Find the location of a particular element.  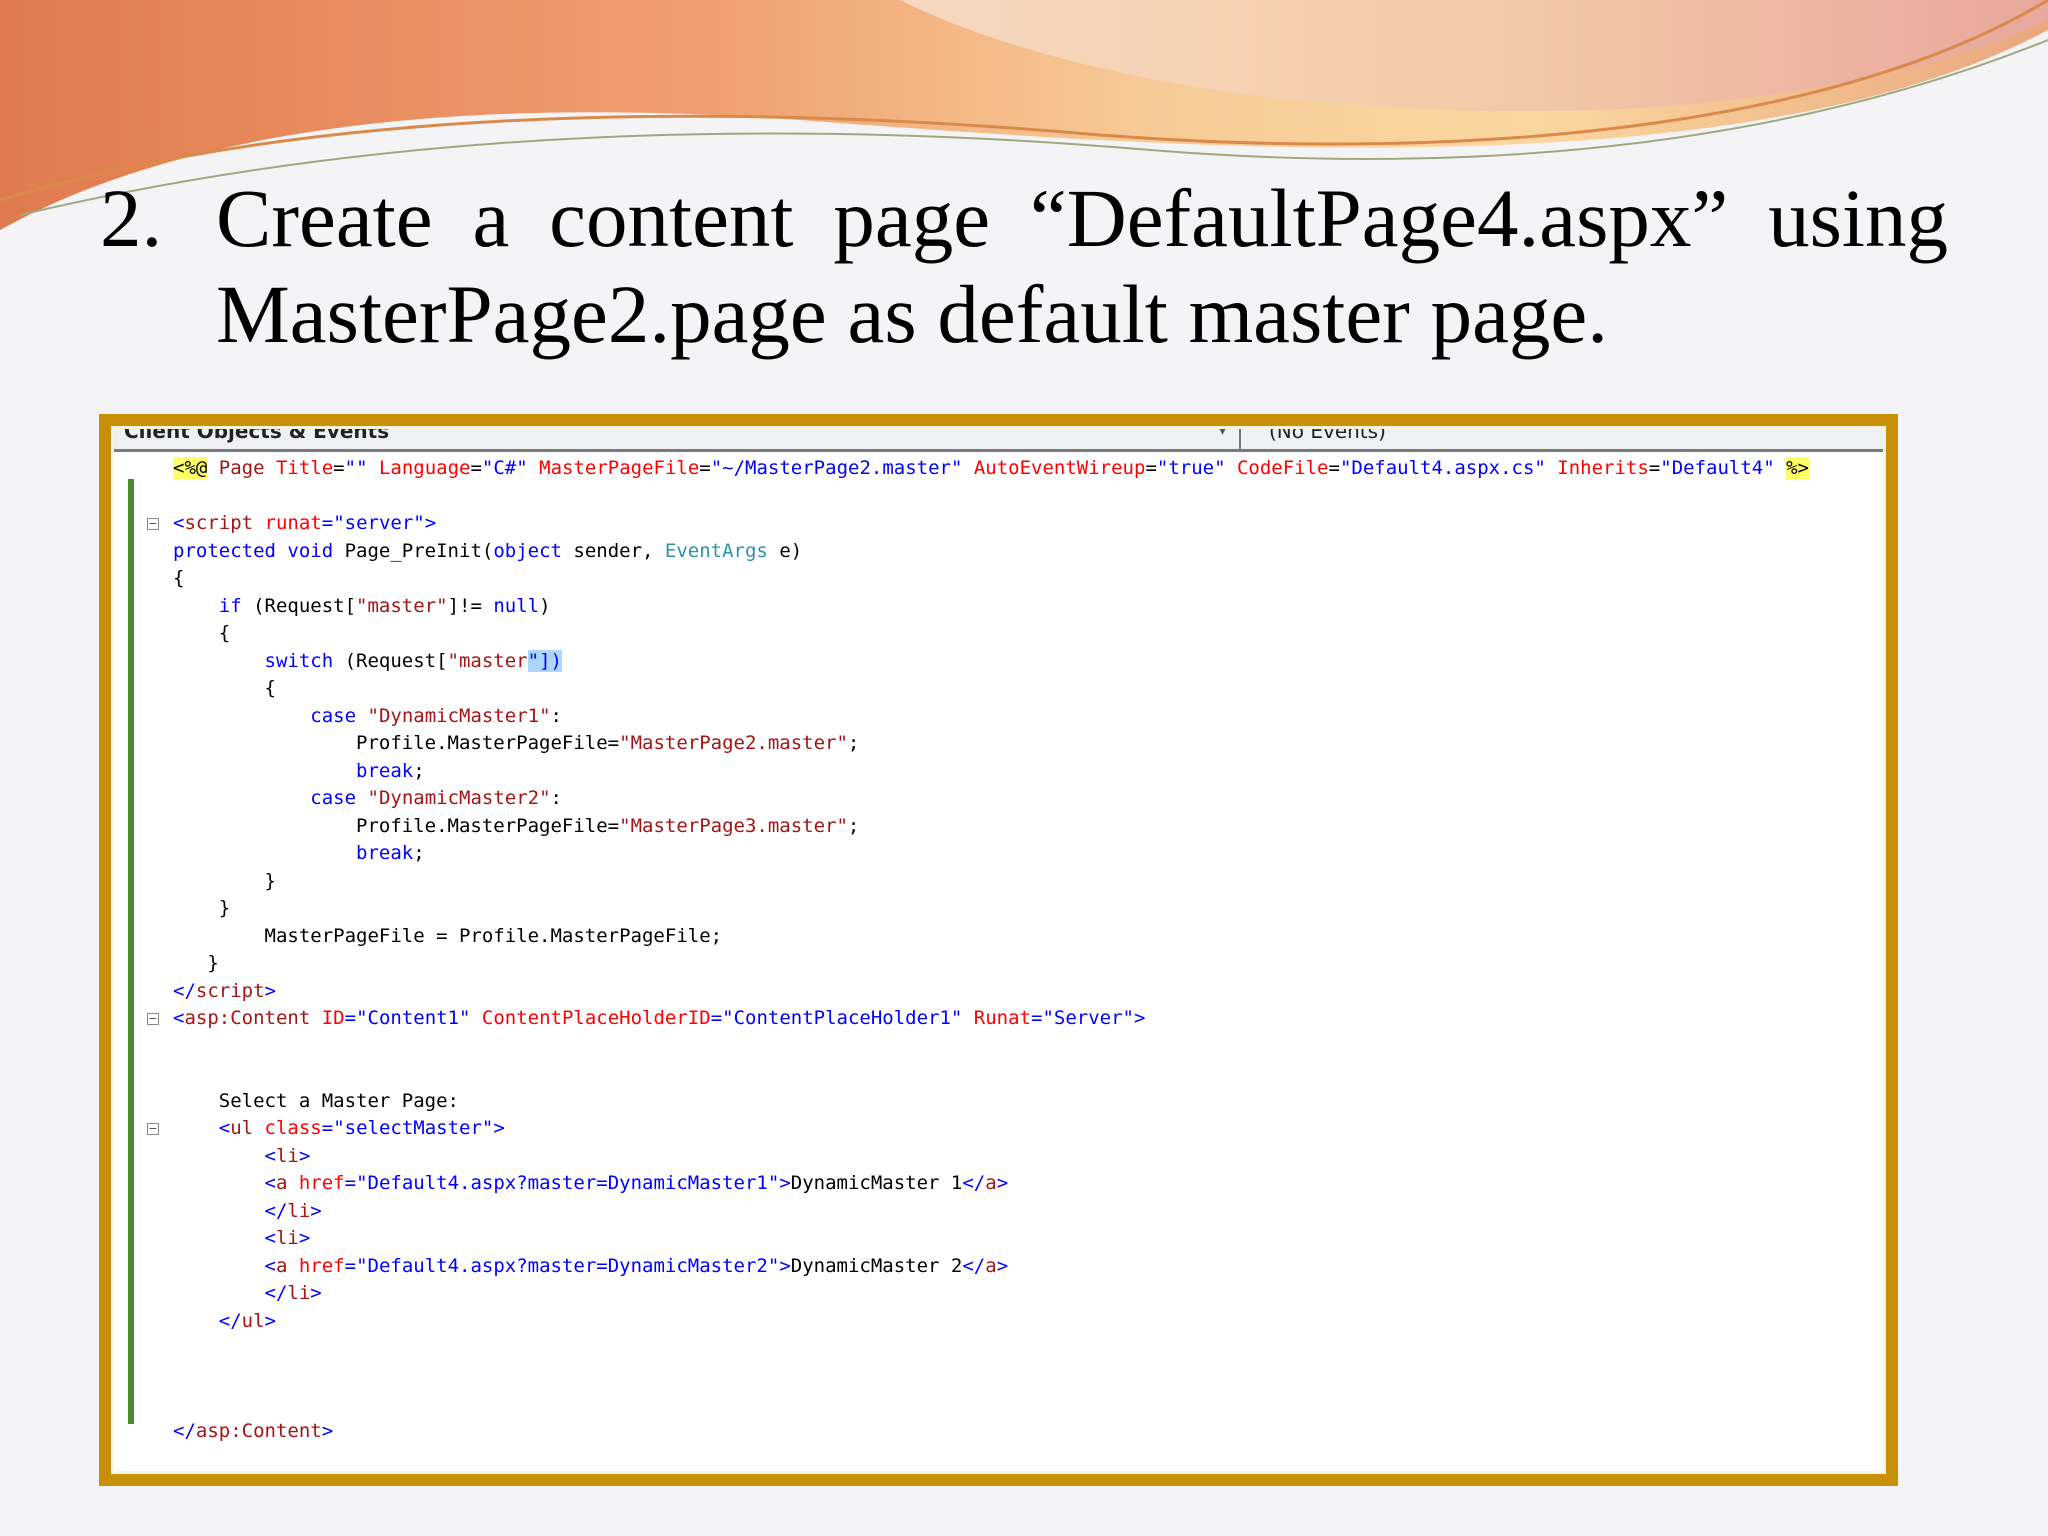

dropdown-arrow-icon: ▾ is located at coordinates (1222, 434).